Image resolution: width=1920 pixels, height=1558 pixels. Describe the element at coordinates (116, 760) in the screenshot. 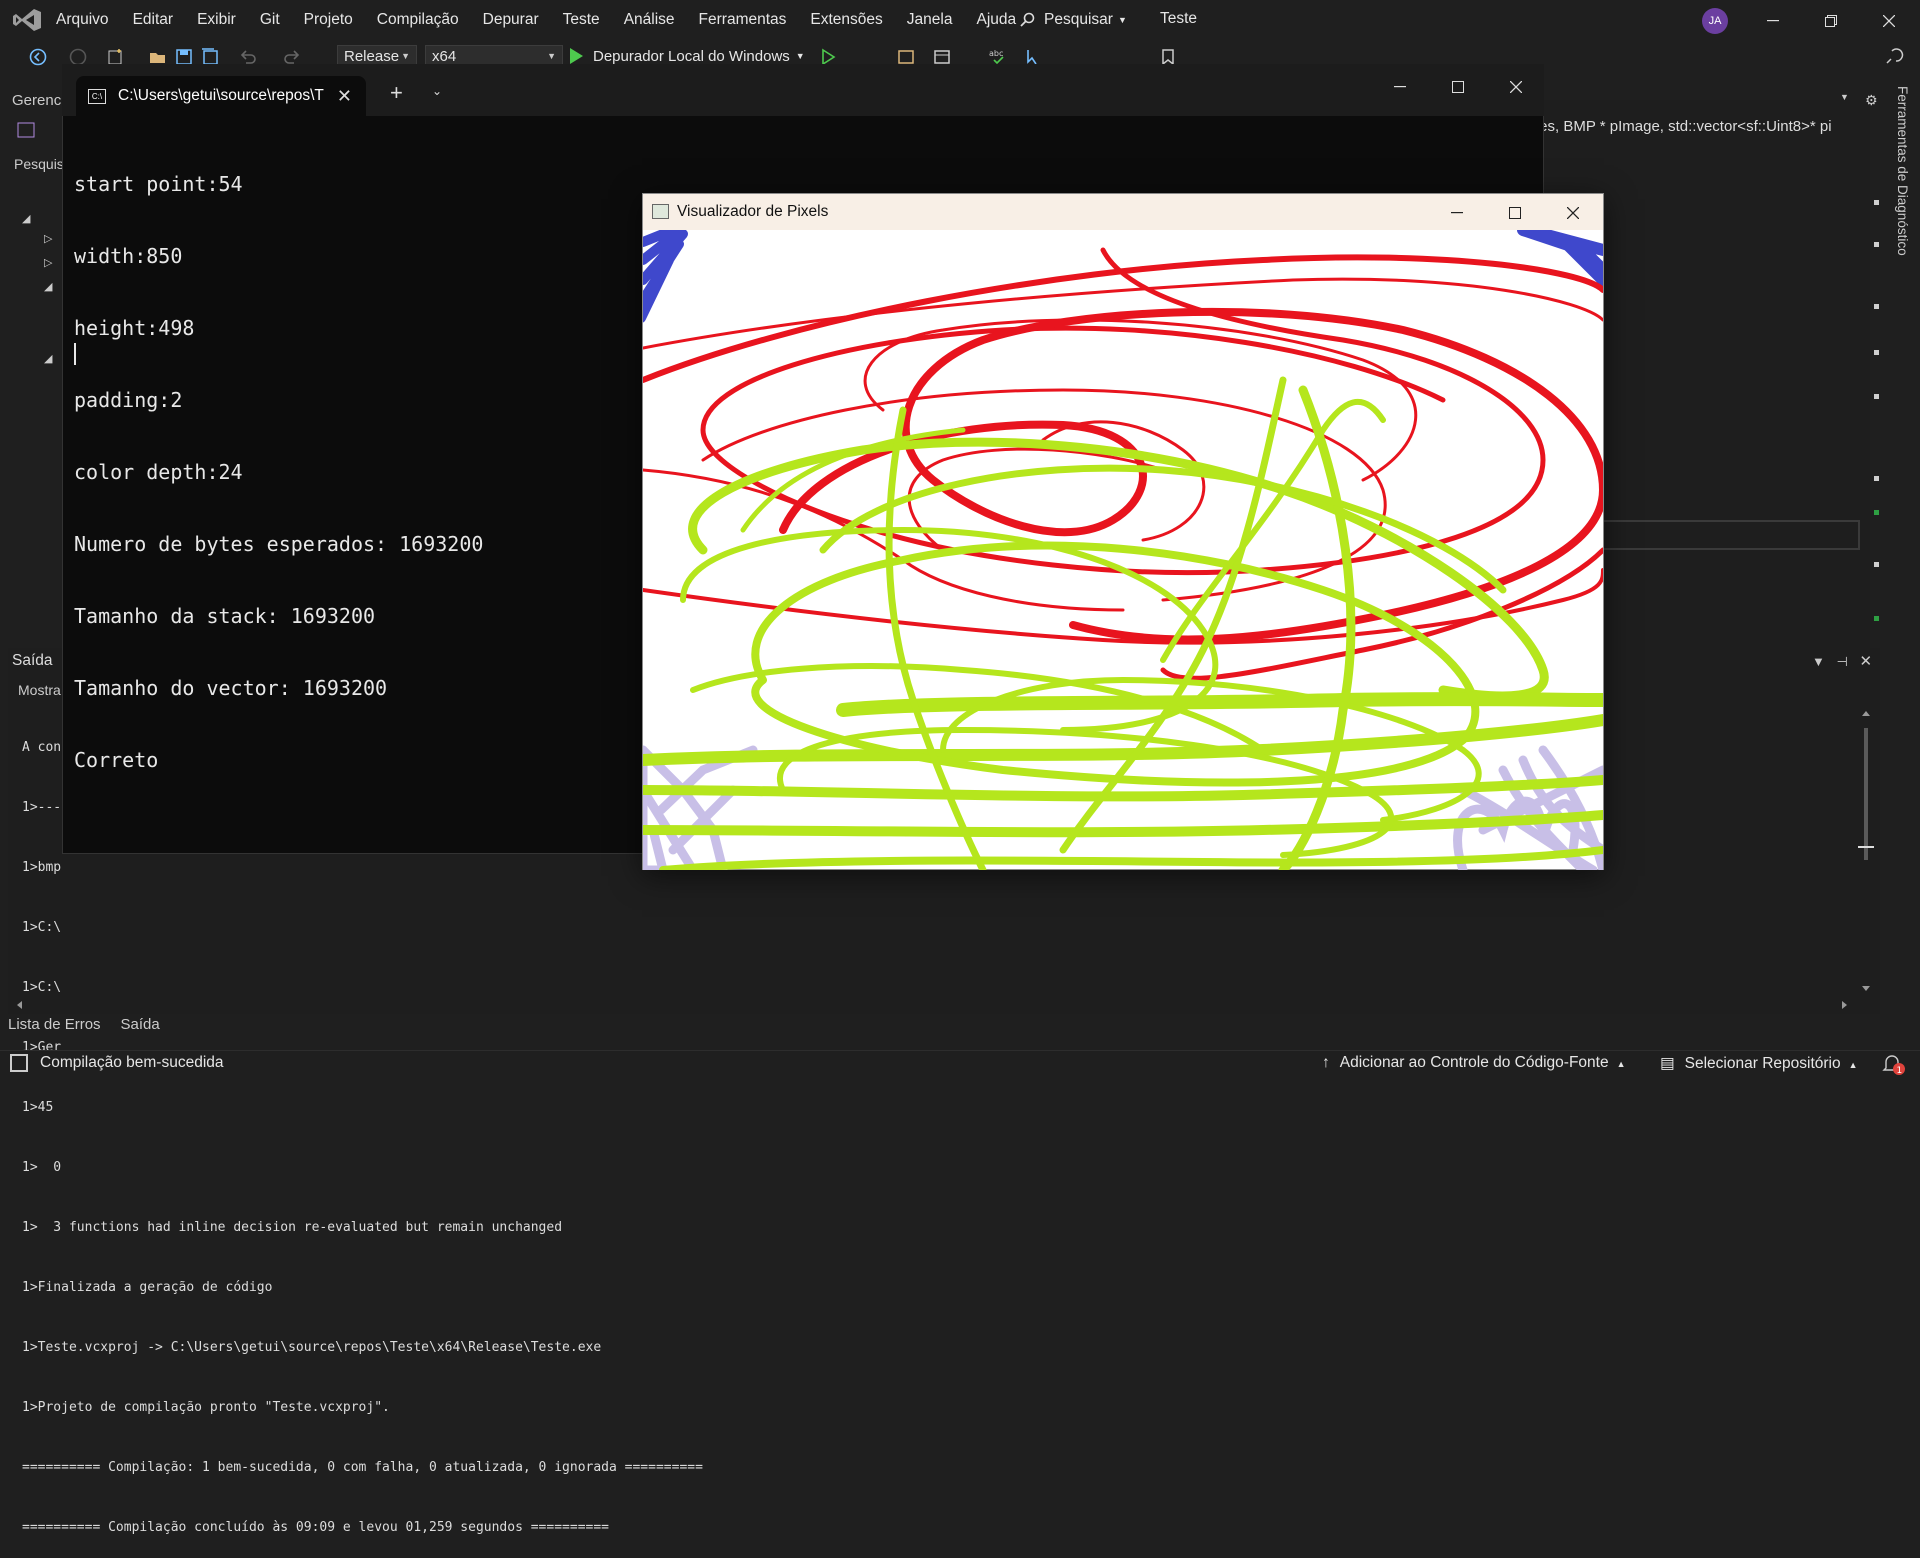

I see `terminal-line: Correto` at that location.